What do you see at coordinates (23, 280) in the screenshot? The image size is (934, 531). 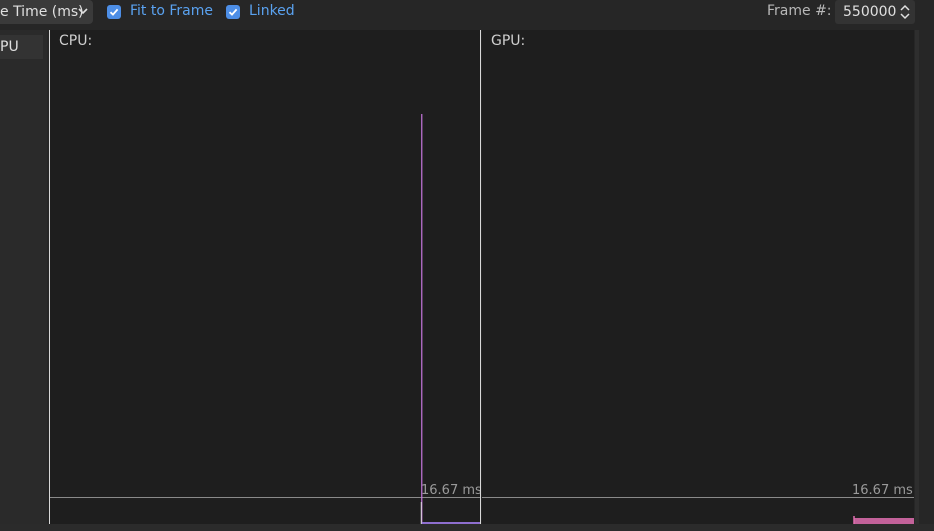 I see `left-sidebar` at bounding box center [23, 280].